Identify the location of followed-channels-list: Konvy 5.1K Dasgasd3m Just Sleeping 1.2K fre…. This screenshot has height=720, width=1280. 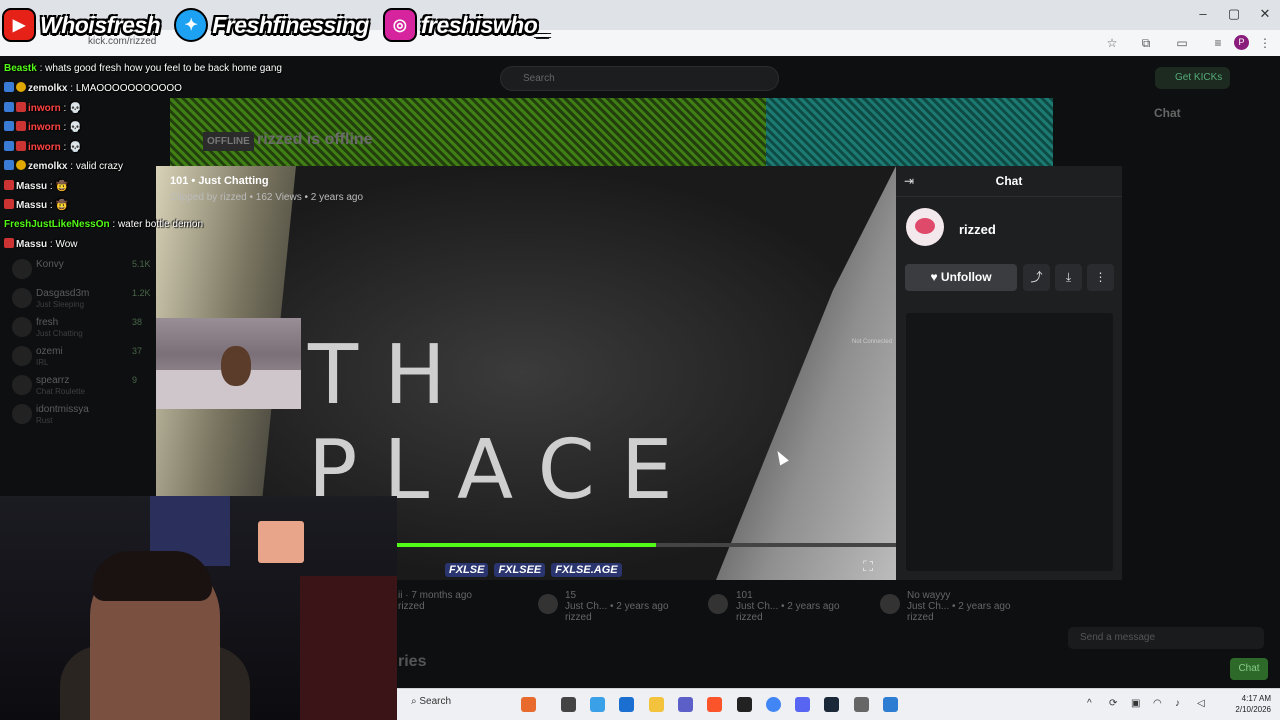
(83, 343).